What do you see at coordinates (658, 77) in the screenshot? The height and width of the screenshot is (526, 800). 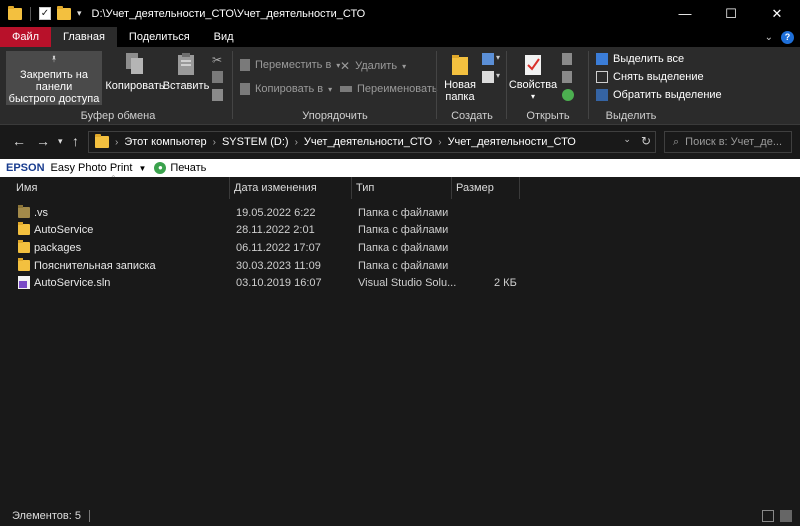 I see `select-none-label: Снять выделение` at bounding box center [658, 77].